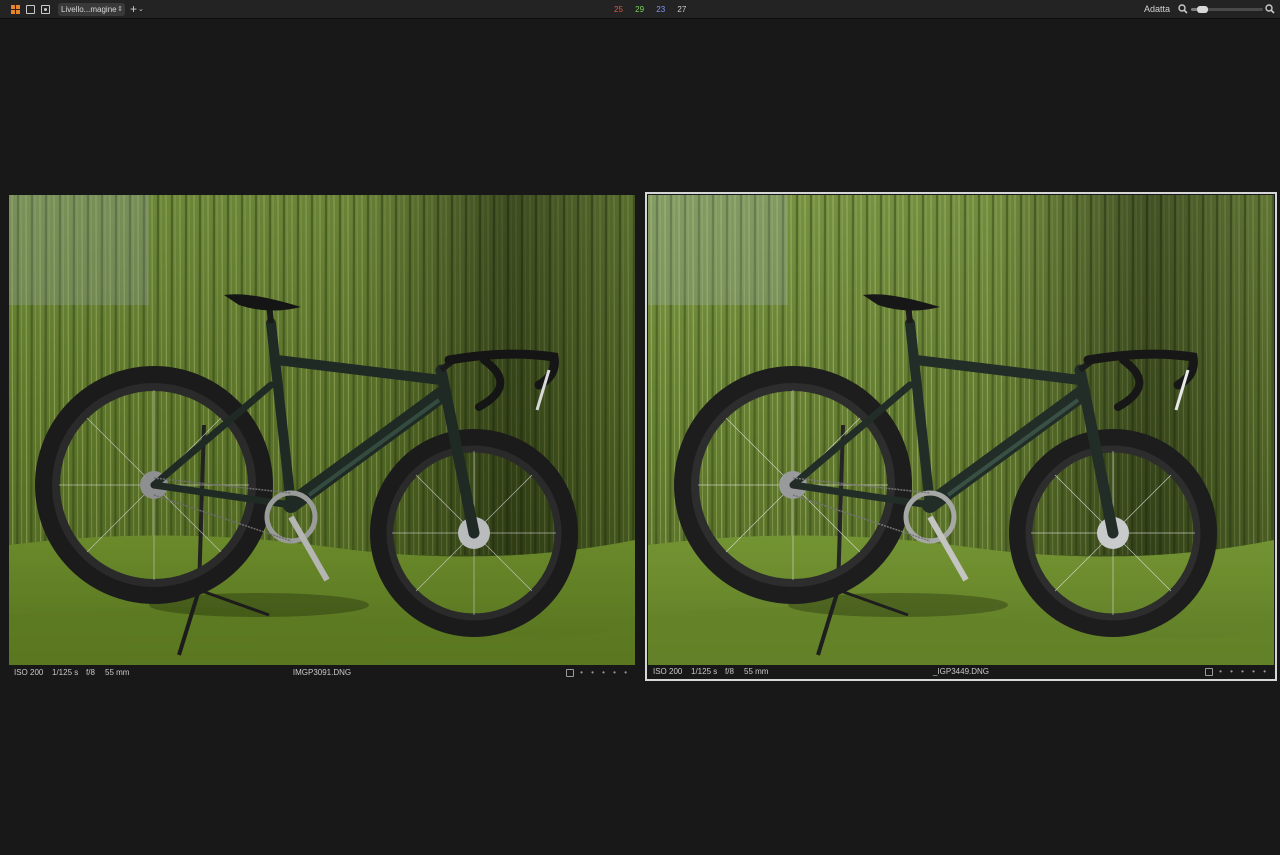  Describe the element at coordinates (682, 9) in the screenshot. I see `counter-total: 27` at that location.